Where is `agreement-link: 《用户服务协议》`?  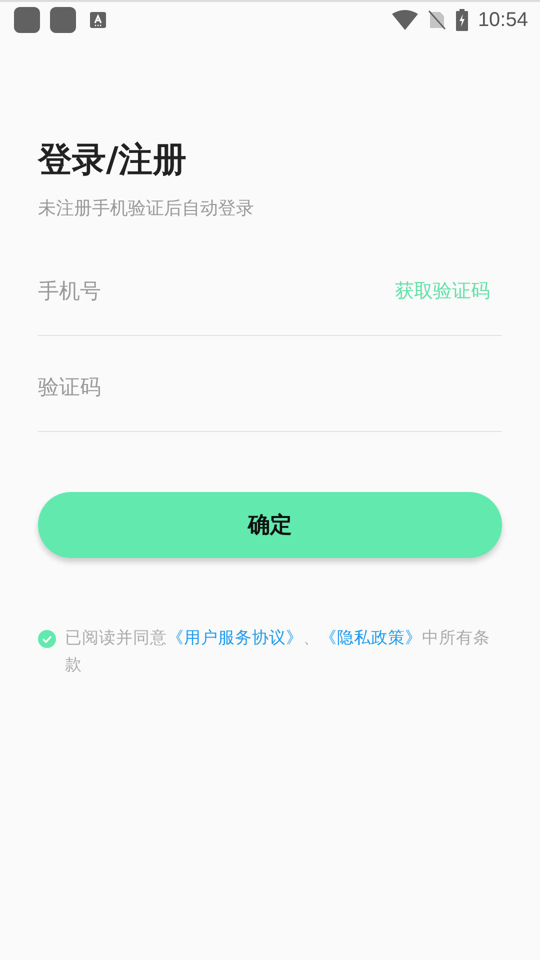 agreement-link: 《用户服务协议》 is located at coordinates (235, 637).